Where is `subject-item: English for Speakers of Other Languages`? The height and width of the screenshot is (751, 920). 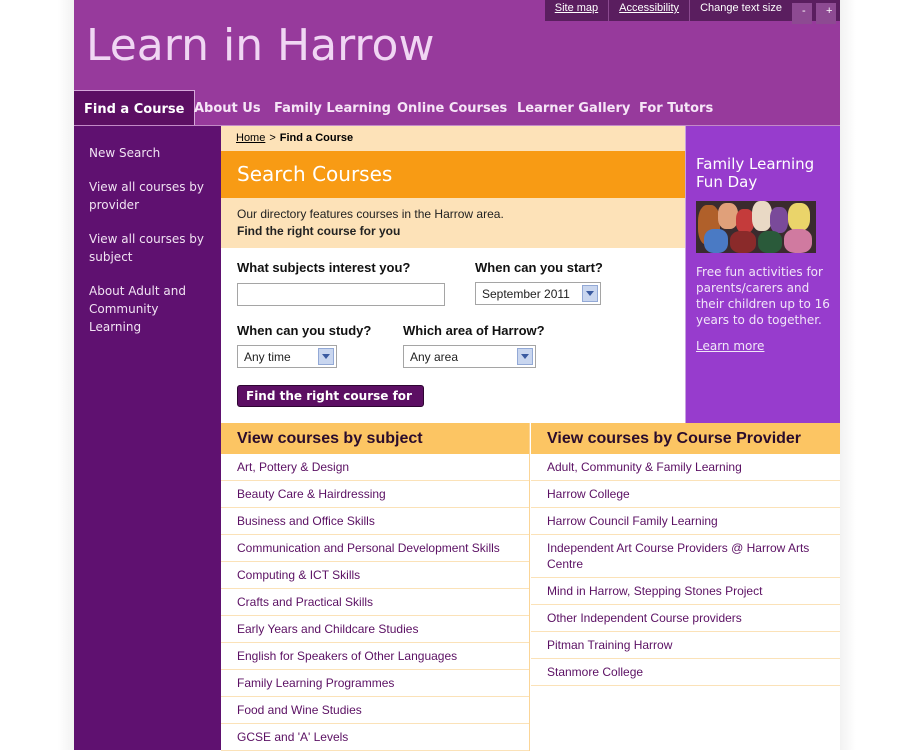 subject-item: English for Speakers of Other Languages is located at coordinates (375, 656).